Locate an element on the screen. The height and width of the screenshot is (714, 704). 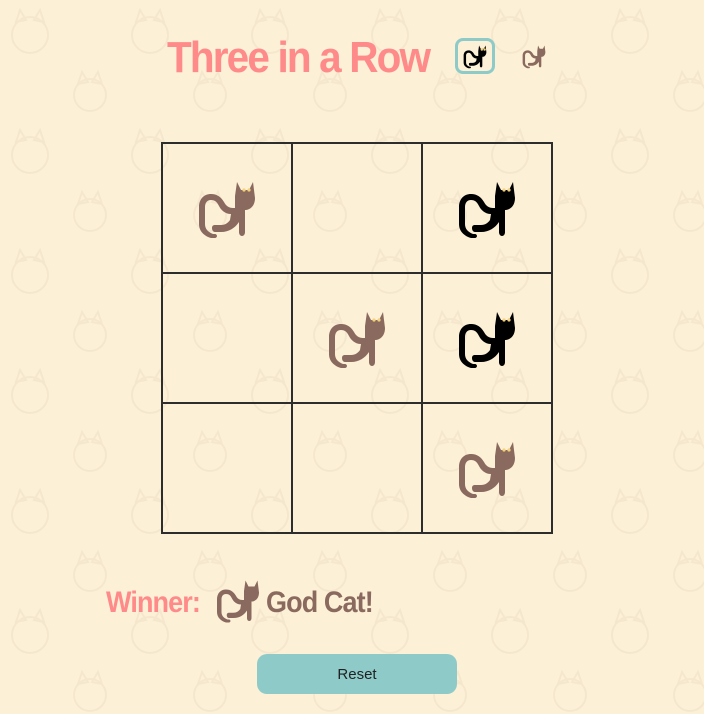
game-header: Three in a Row is located at coordinates (352, 60).